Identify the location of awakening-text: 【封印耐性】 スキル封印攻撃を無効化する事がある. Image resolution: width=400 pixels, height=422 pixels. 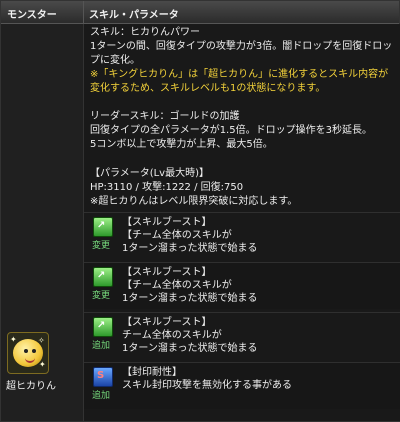
(207, 379).